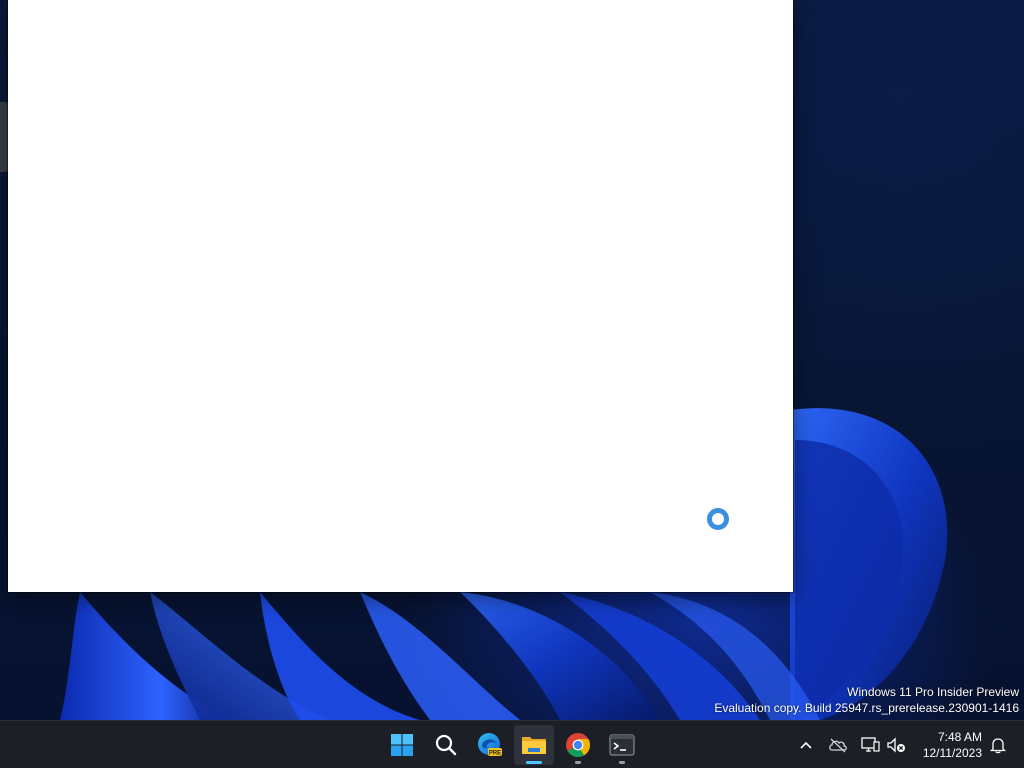 Image resolution: width=1024 pixels, height=768 pixels. I want to click on watermark-edition: Windows 11 Pro Insider Preview, so click(933, 692).